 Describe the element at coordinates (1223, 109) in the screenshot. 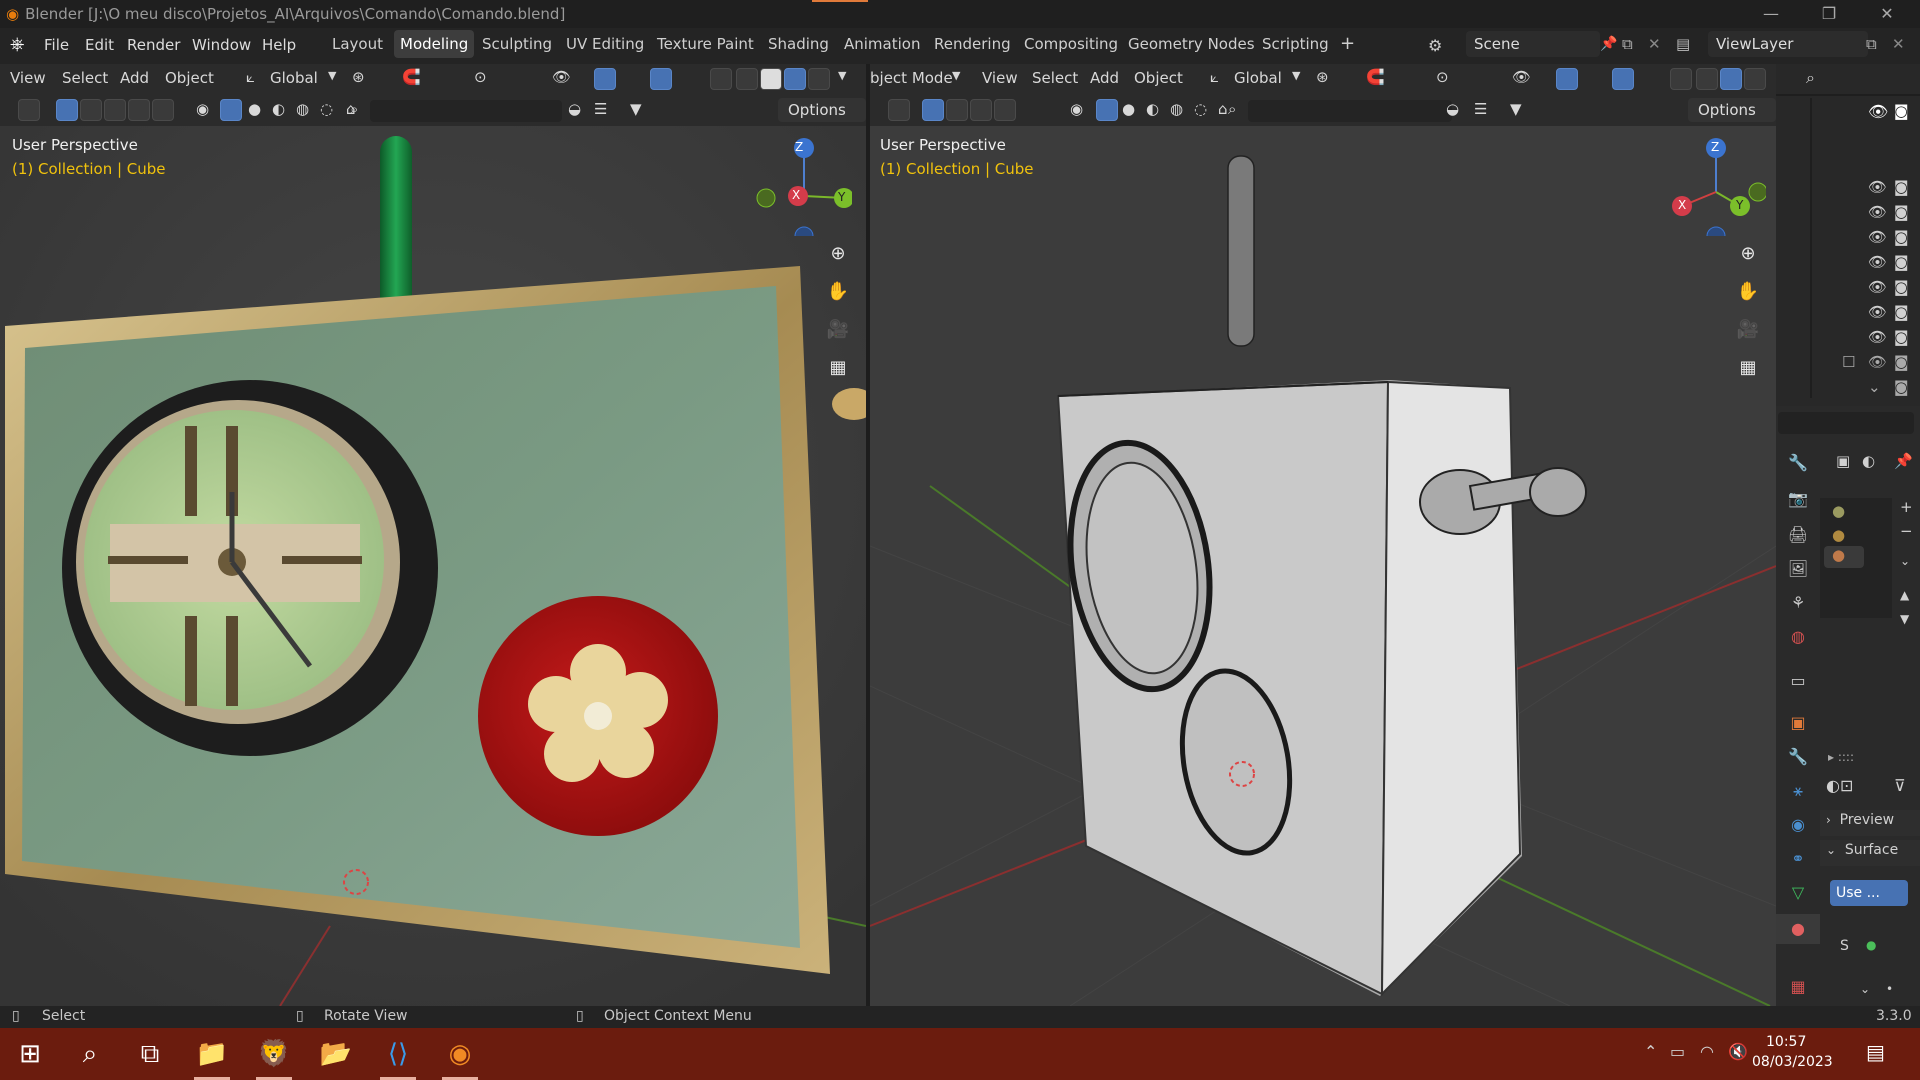

I see `render-icon: ⌂` at that location.